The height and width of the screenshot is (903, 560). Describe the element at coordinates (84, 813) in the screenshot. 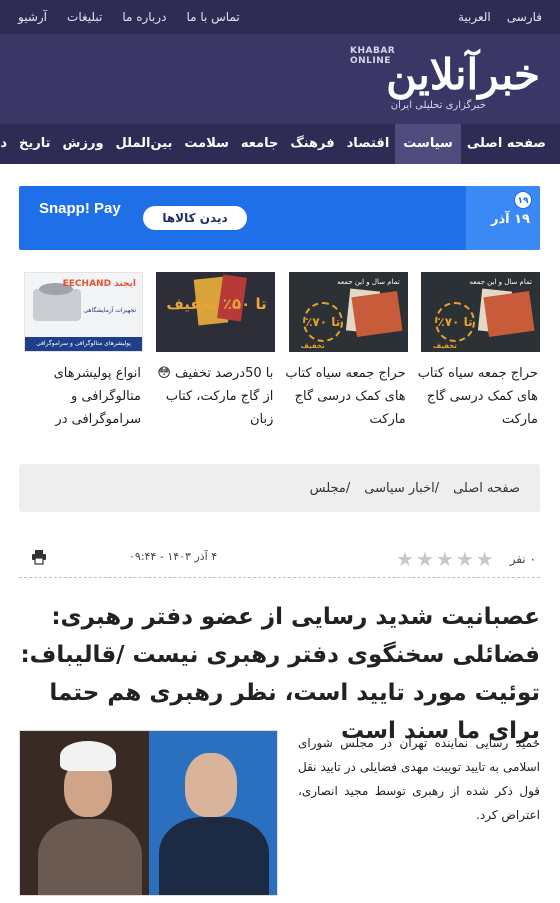

I see `photo-right` at that location.